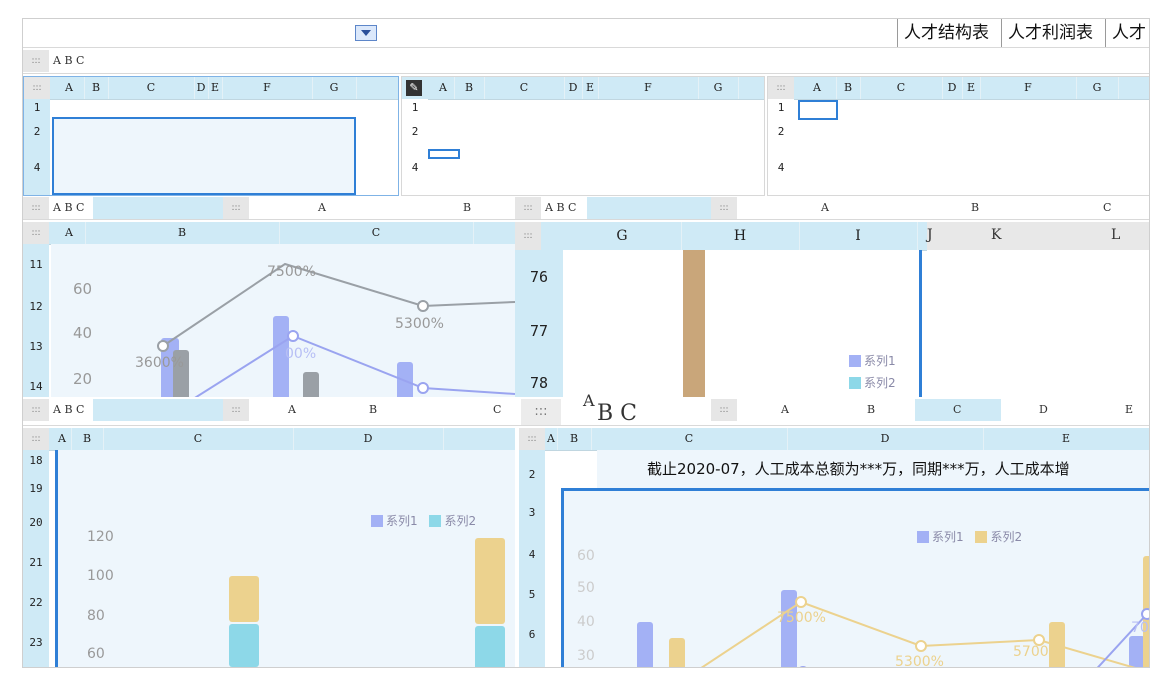 This screenshot has width=1175, height=679. Describe the element at coordinates (948, 537) in the screenshot. I see `legend-label-s1: 系列1` at that location.